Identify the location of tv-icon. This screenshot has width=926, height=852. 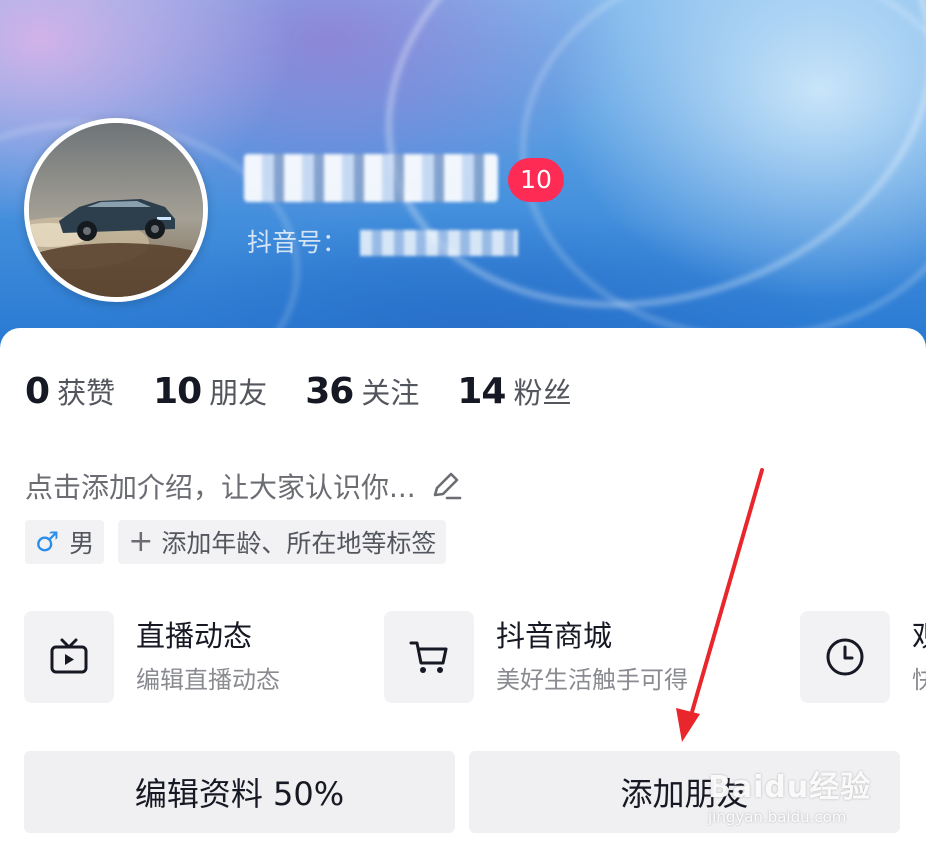
(69, 656).